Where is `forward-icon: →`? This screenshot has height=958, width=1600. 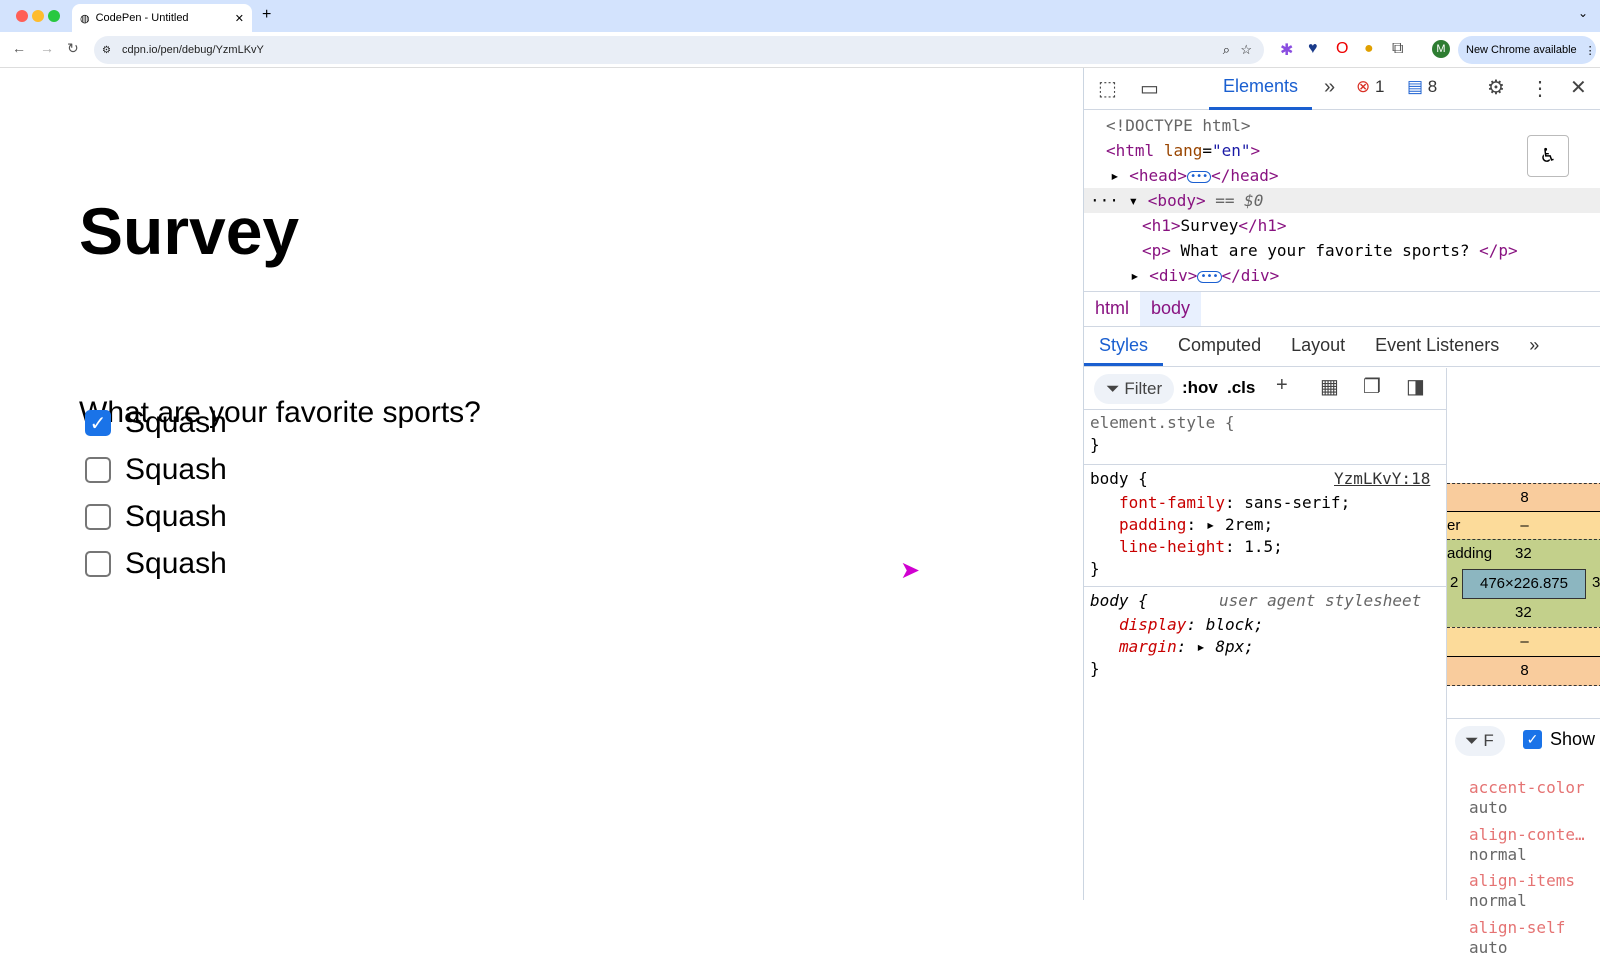 forward-icon: → is located at coordinates (47, 48).